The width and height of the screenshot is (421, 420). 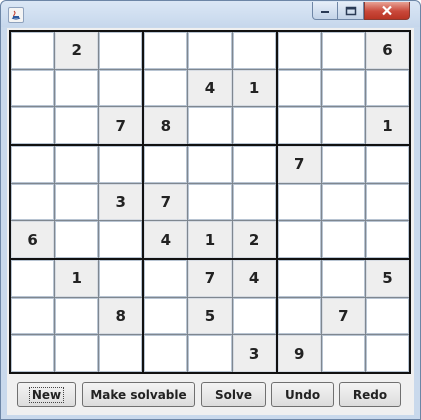 I want to click on sudoku-box: 7, so click(x=343, y=202).